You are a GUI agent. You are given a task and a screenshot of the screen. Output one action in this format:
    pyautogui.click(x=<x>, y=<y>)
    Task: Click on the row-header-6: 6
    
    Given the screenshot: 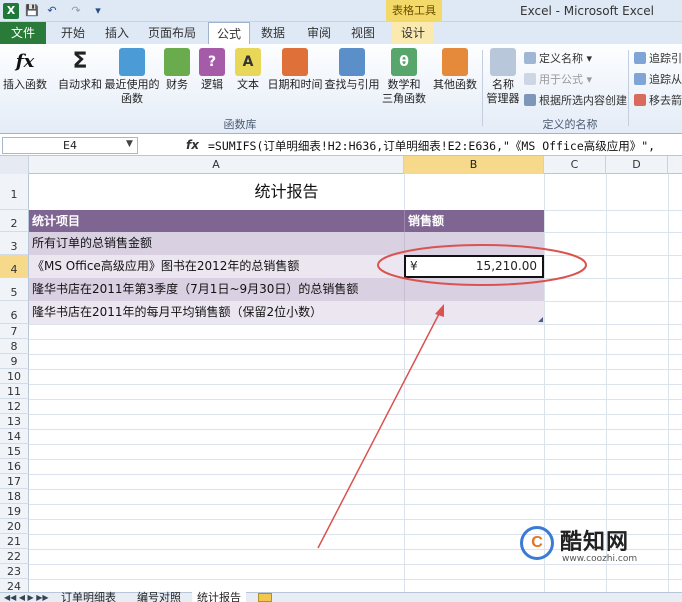 What is the action you would take?
    pyautogui.click(x=14, y=312)
    